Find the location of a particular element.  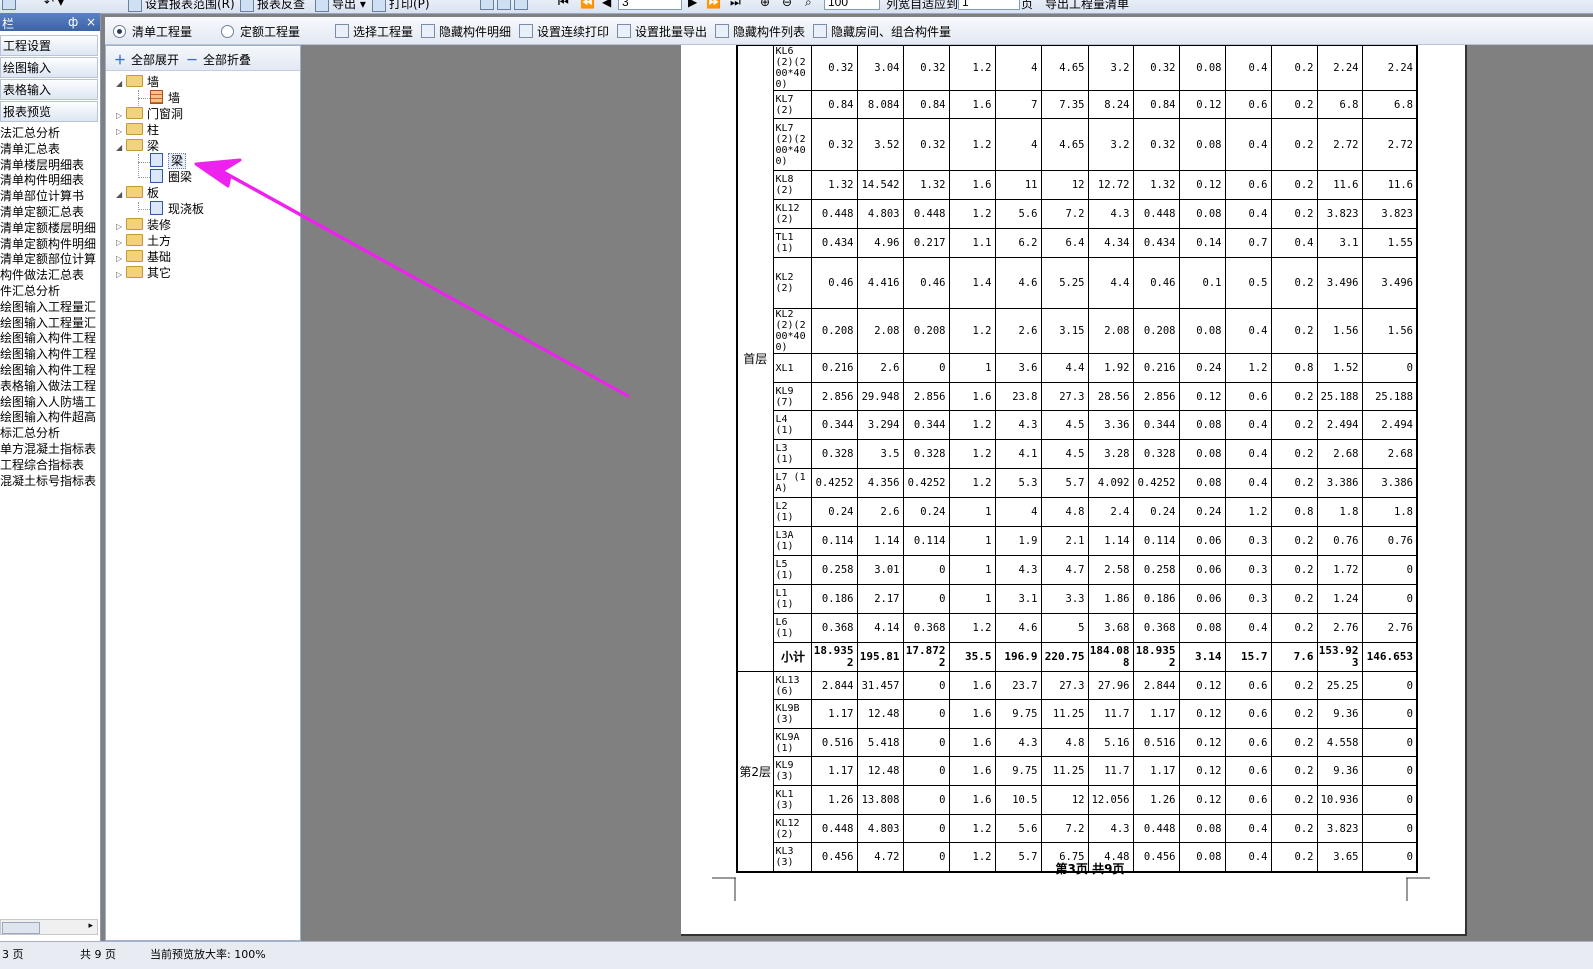

set-range-button: 设置报表范围(R) is located at coordinates (181, 6).